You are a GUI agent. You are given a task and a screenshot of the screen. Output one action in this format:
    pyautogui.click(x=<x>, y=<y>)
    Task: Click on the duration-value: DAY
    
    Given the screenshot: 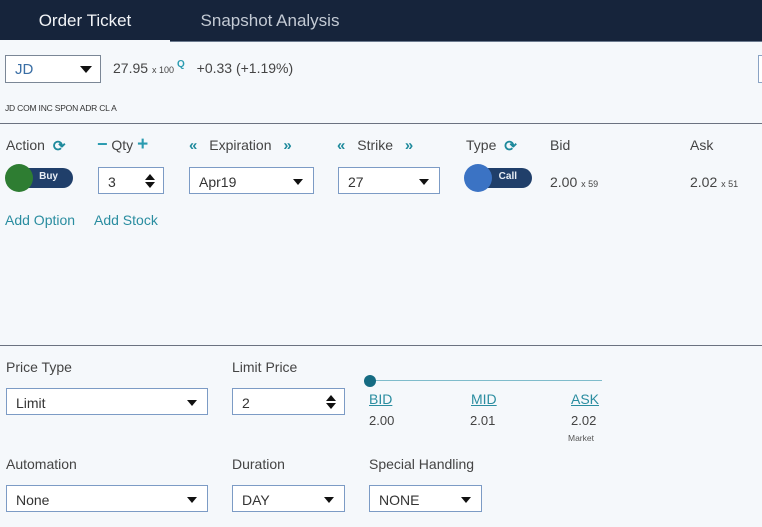 What is the action you would take?
    pyautogui.click(x=256, y=500)
    